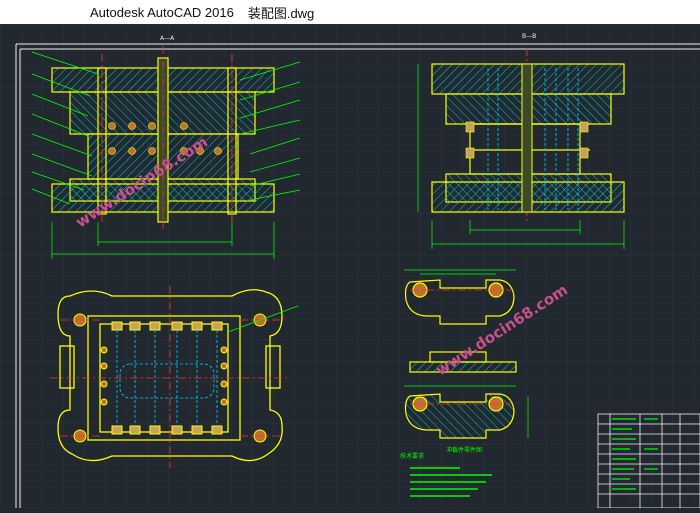 This screenshot has width=700, height=513. What do you see at coordinates (412, 456) in the screenshot?
I see `tech-req-heading: 技术要求` at bounding box center [412, 456].